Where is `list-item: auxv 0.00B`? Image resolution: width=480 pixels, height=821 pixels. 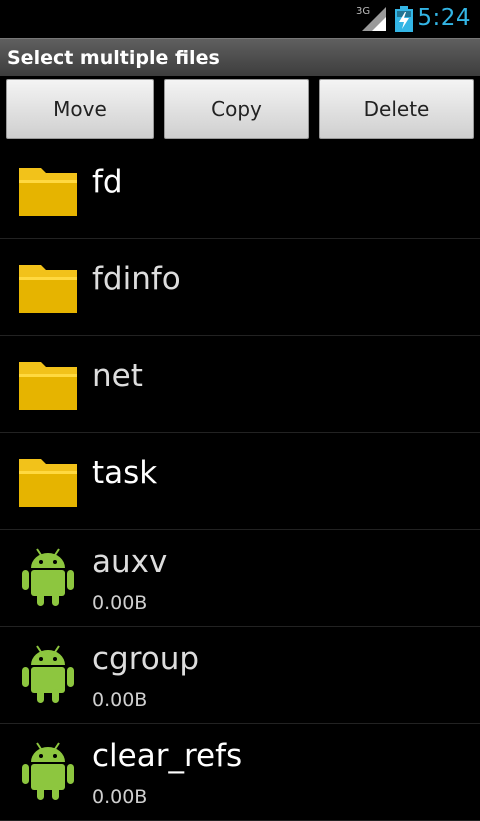
list-item: auxv 0.00B is located at coordinates (240, 578).